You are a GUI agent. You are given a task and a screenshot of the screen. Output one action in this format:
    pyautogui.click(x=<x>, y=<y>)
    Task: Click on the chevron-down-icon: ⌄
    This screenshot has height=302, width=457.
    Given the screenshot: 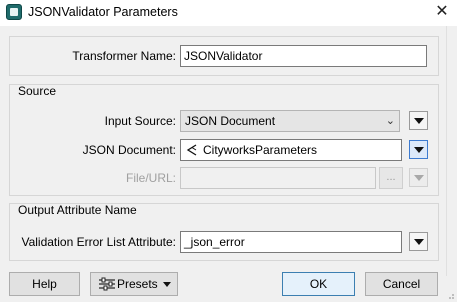 What is the action you would take?
    pyautogui.click(x=390, y=121)
    